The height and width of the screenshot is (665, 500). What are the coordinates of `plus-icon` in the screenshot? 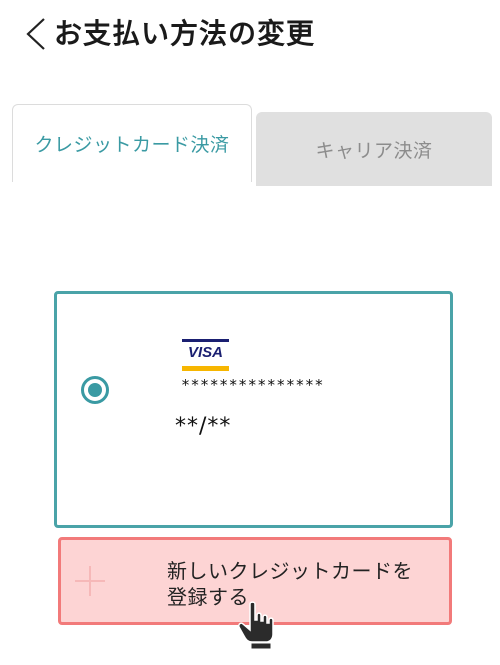 It's located at (90, 581).